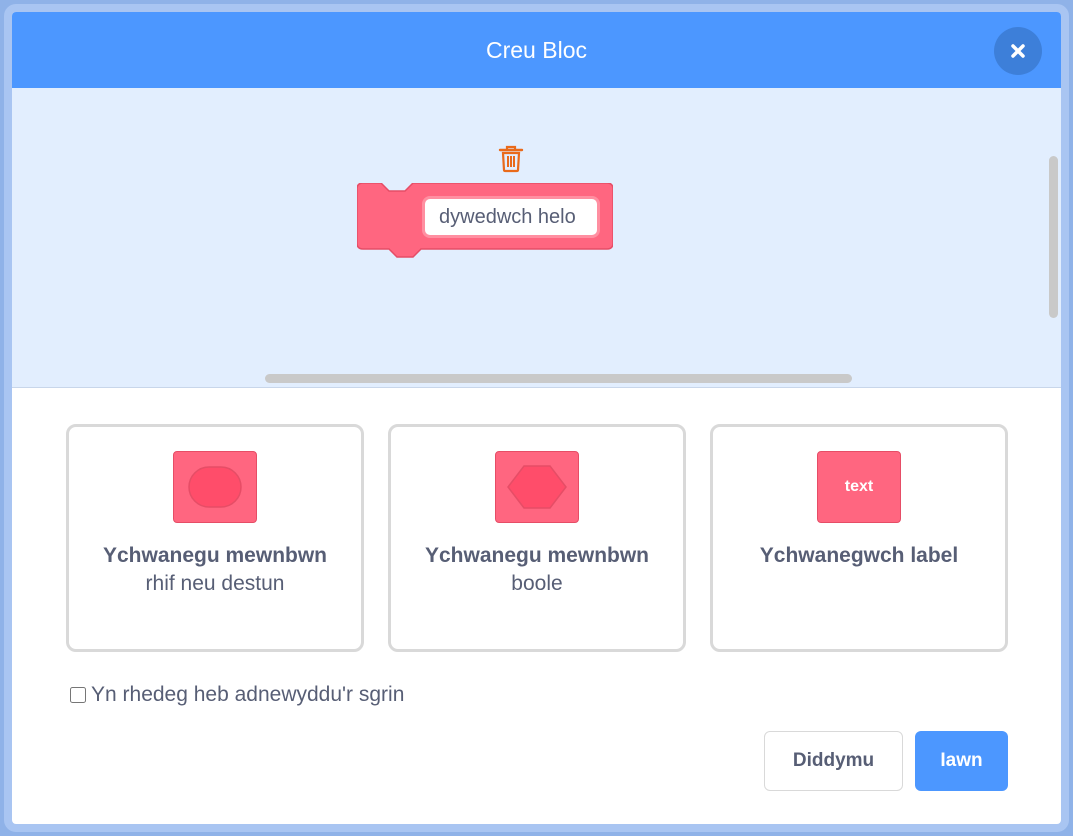 The image size is (1073, 836). I want to click on label-icon: text, so click(859, 487).